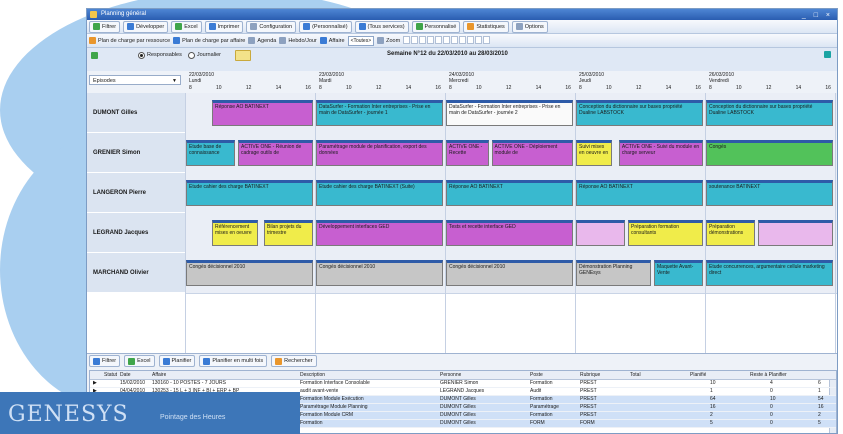 This screenshot has width=843, height=434. I want to click on plan-icon, so click(166, 361).